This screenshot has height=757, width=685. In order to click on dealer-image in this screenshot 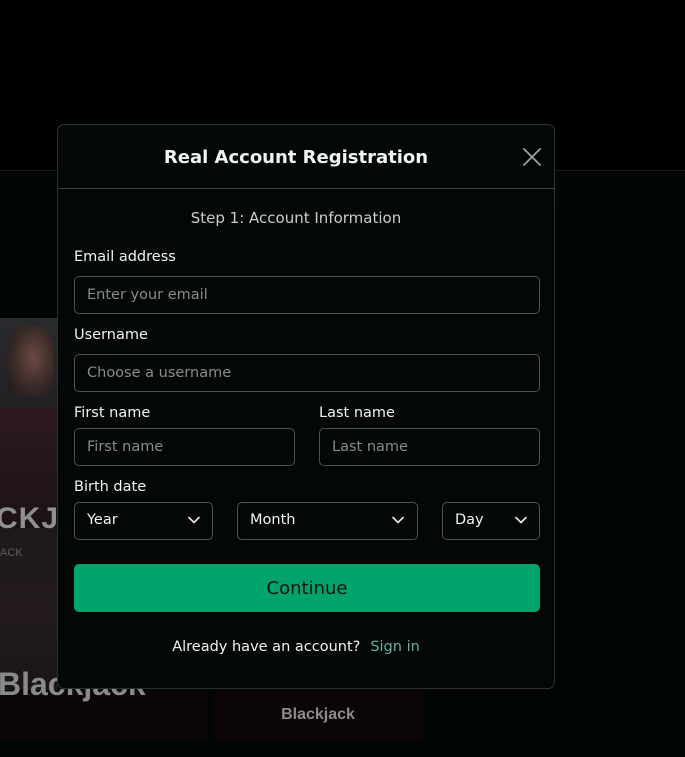, I will do `click(31, 361)`.